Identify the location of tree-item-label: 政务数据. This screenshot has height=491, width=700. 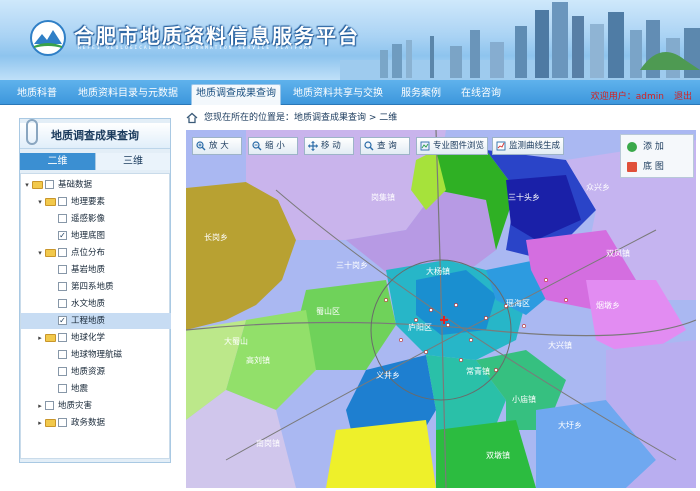
(88, 423).